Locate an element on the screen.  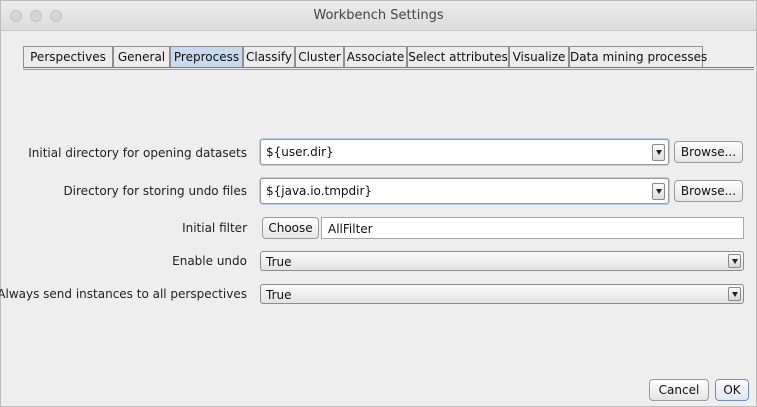
send-instances-value: True is located at coordinates (279, 295).